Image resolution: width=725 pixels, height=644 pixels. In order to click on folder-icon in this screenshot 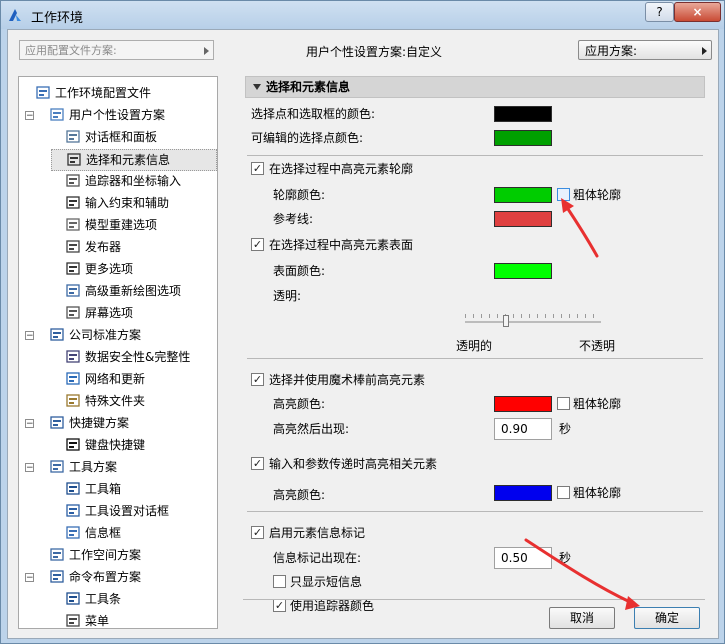, I will do `click(73, 401)`.